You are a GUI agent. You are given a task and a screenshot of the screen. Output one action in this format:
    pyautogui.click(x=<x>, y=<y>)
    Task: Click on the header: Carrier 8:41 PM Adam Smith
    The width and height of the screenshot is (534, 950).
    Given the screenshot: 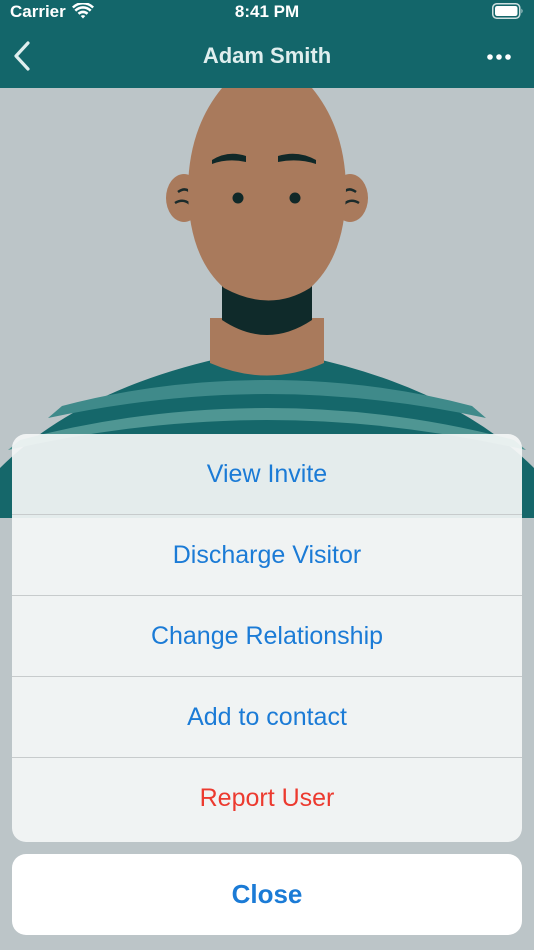 What is the action you would take?
    pyautogui.click(x=267, y=44)
    